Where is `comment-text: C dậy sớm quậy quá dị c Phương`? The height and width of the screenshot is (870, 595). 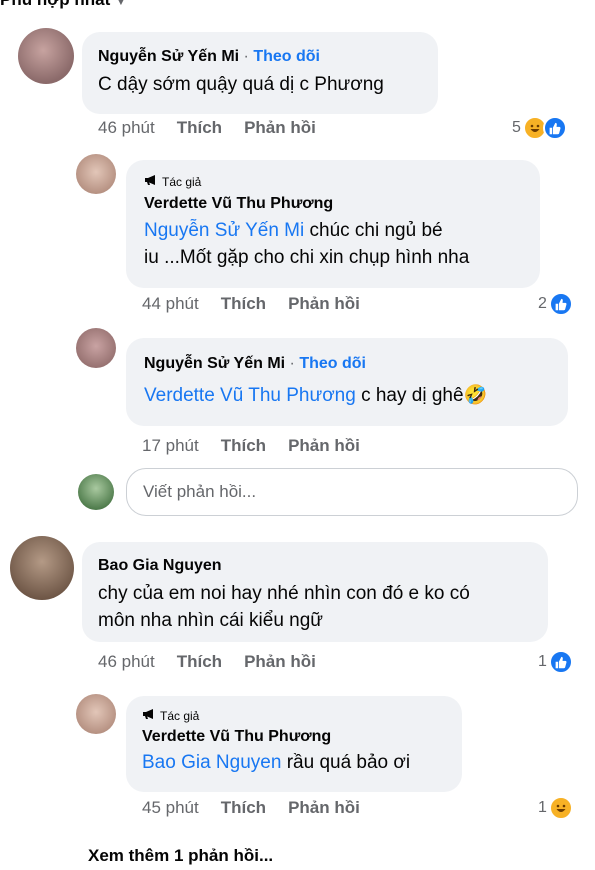
comment-text: C dậy sớm quậy quá dị c Phương is located at coordinates (241, 84).